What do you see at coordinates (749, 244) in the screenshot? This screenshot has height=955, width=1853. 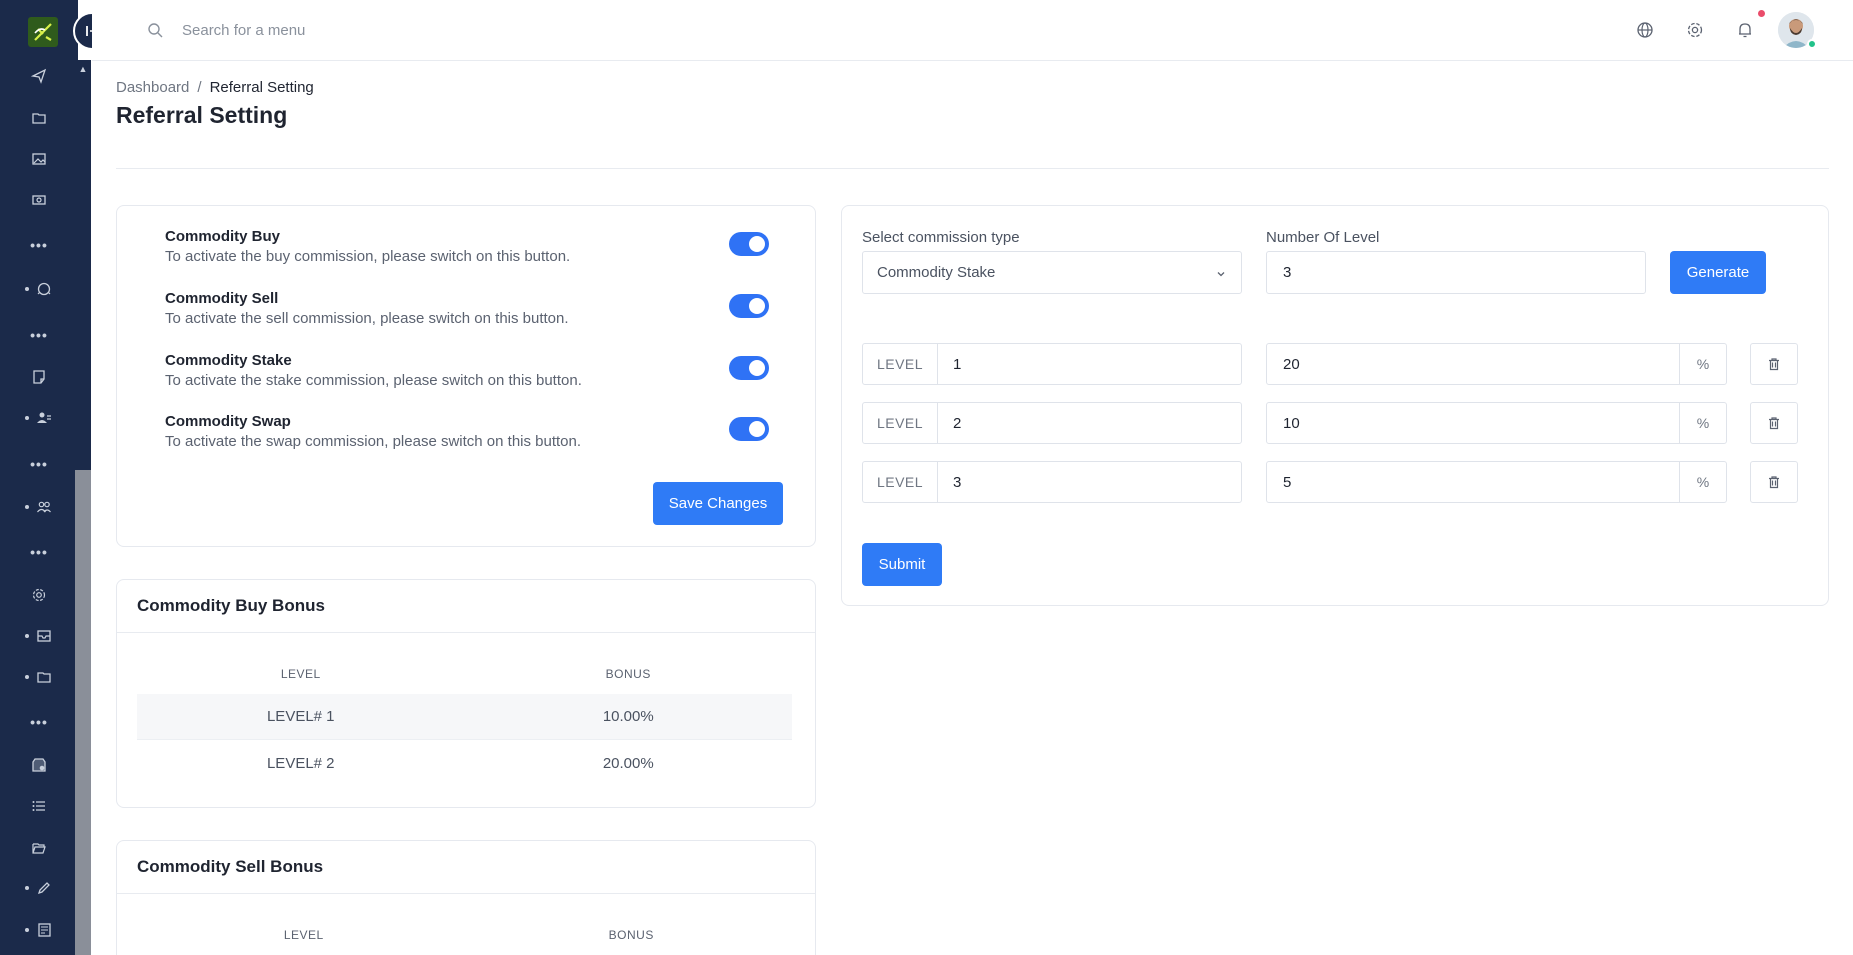 I see `buy-commission-switch` at bounding box center [749, 244].